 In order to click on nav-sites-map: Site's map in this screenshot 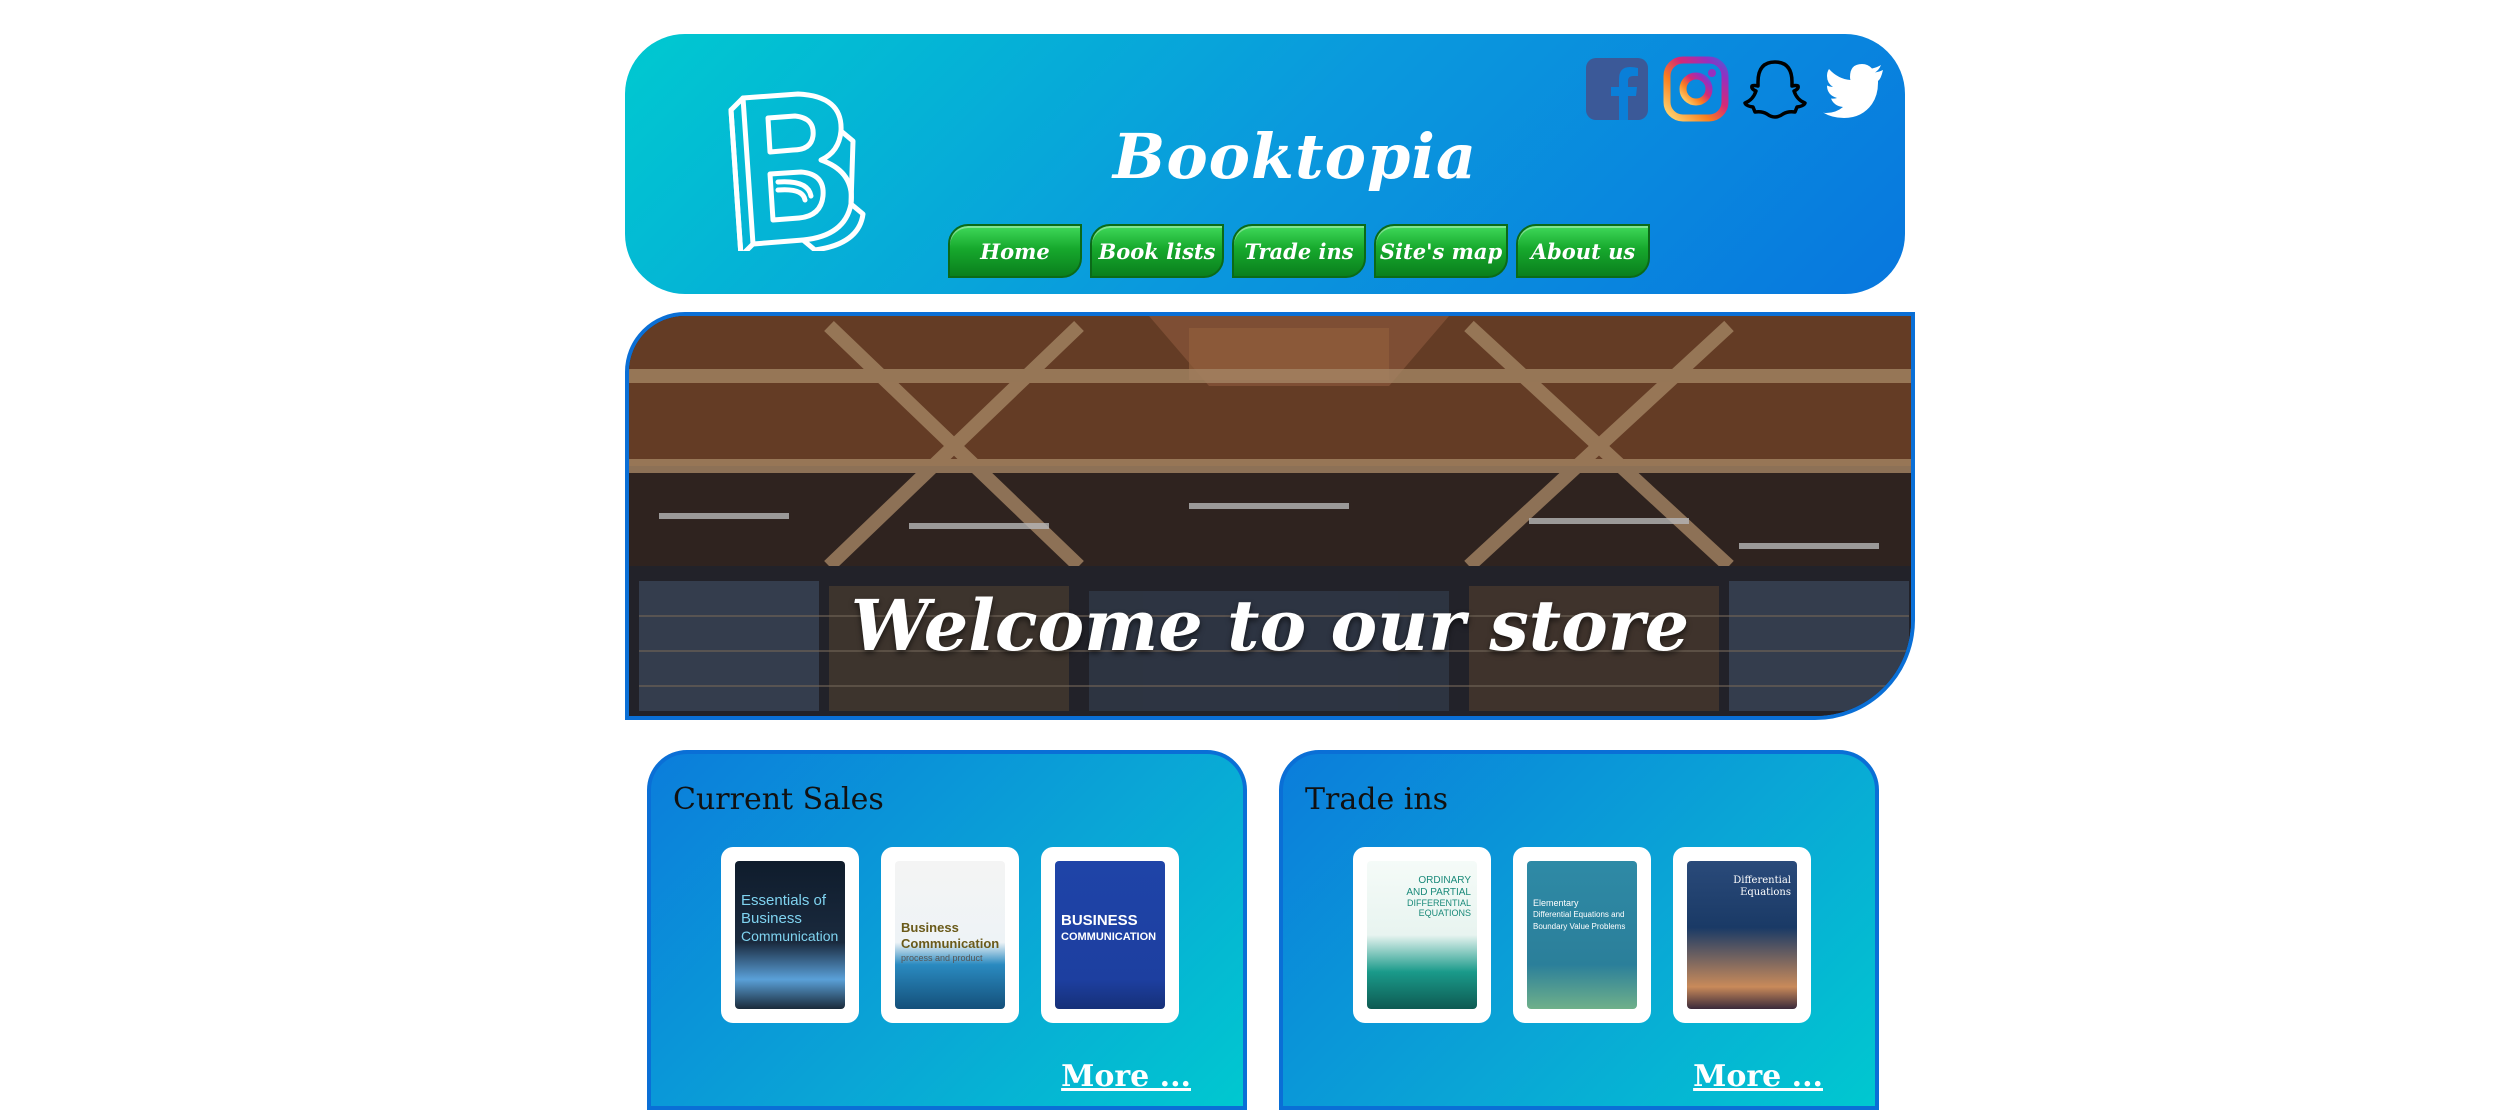, I will do `click(1441, 251)`.